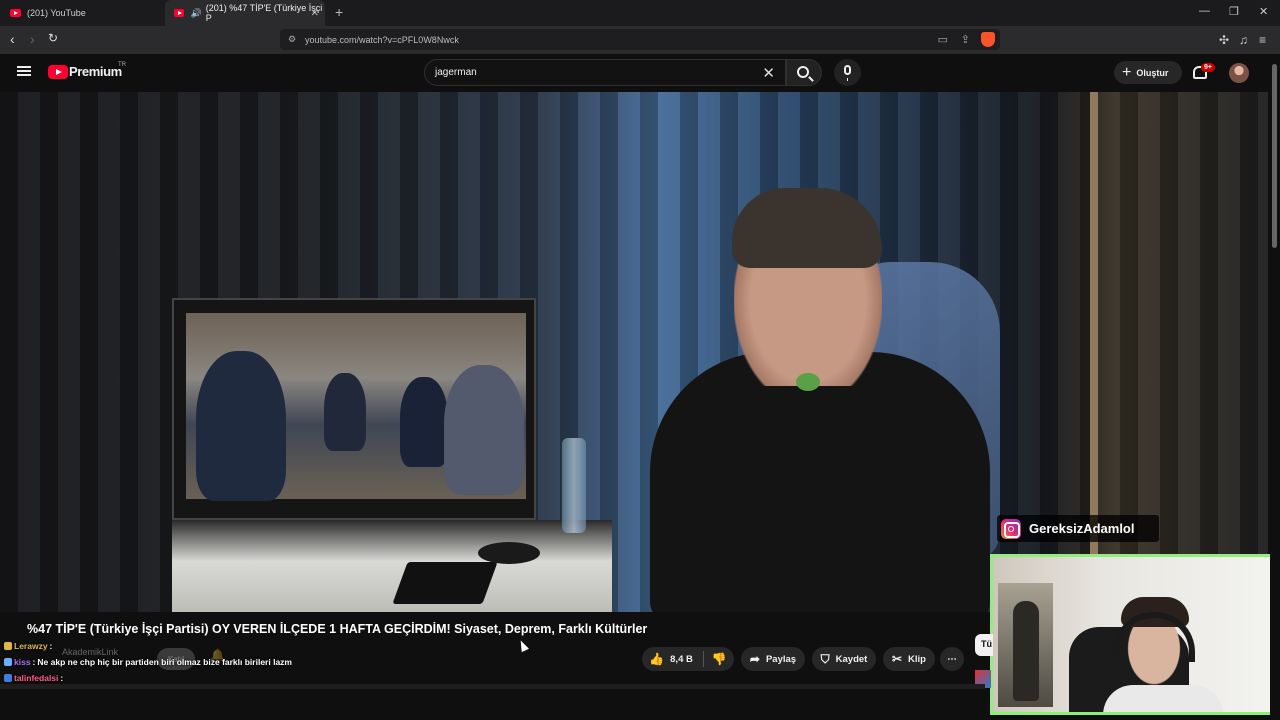 Image resolution: width=1280 pixels, height=720 pixels. Describe the element at coordinates (719, 659) in the screenshot. I see `dislike-icon: 👎` at that location.